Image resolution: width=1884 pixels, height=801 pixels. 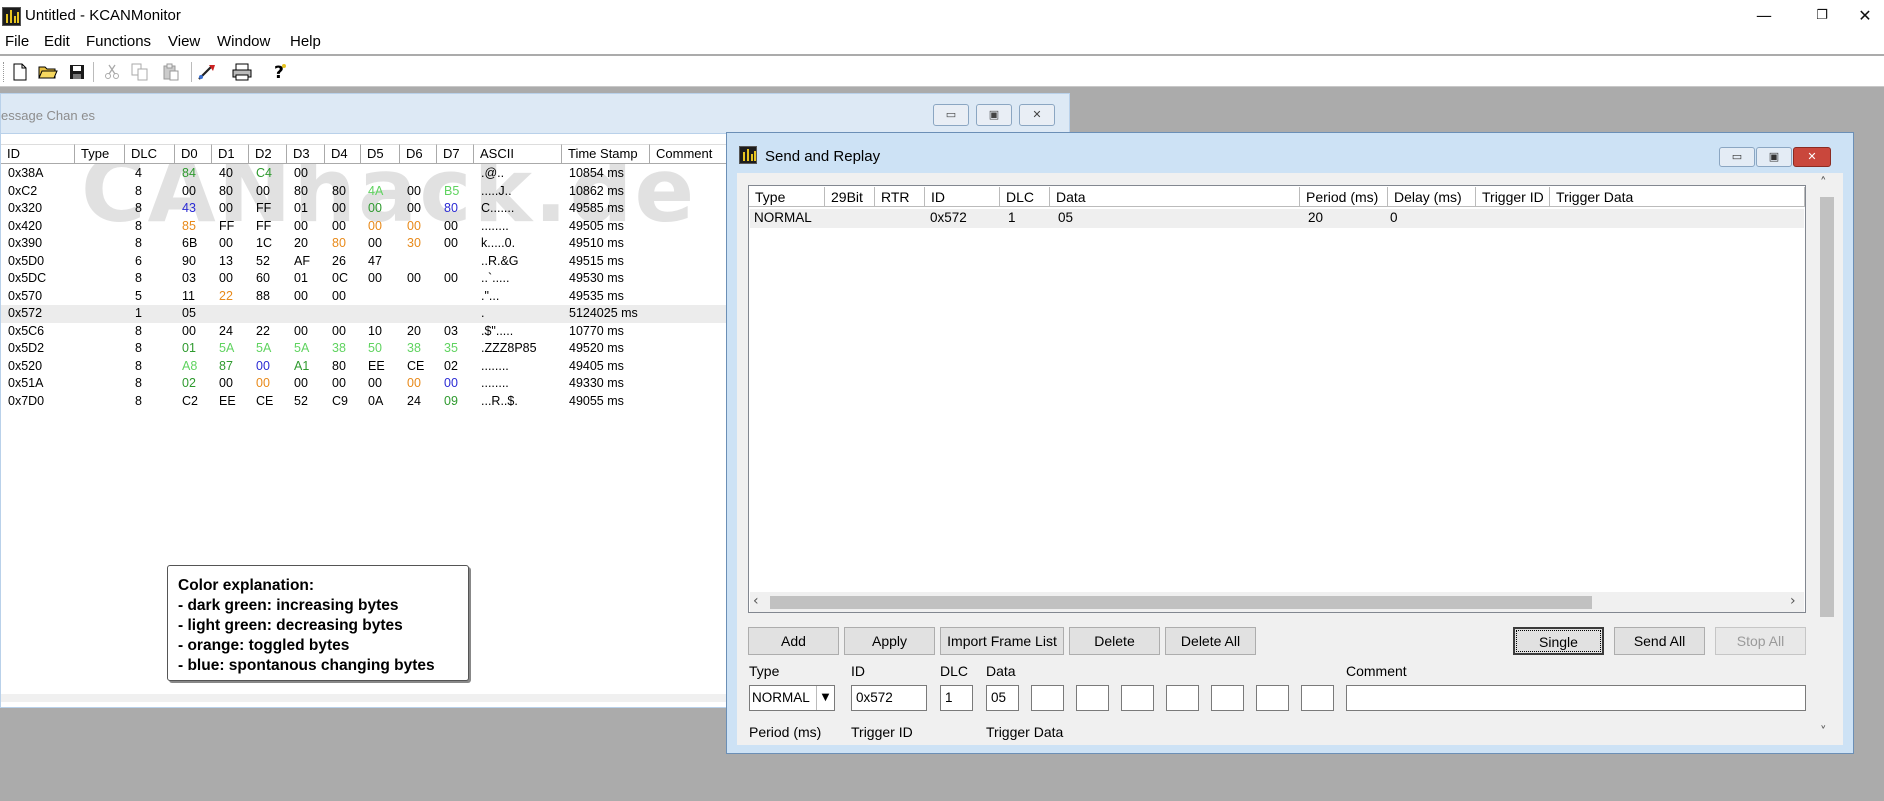 I want to click on restore-button: ❐, so click(x=1822, y=16).